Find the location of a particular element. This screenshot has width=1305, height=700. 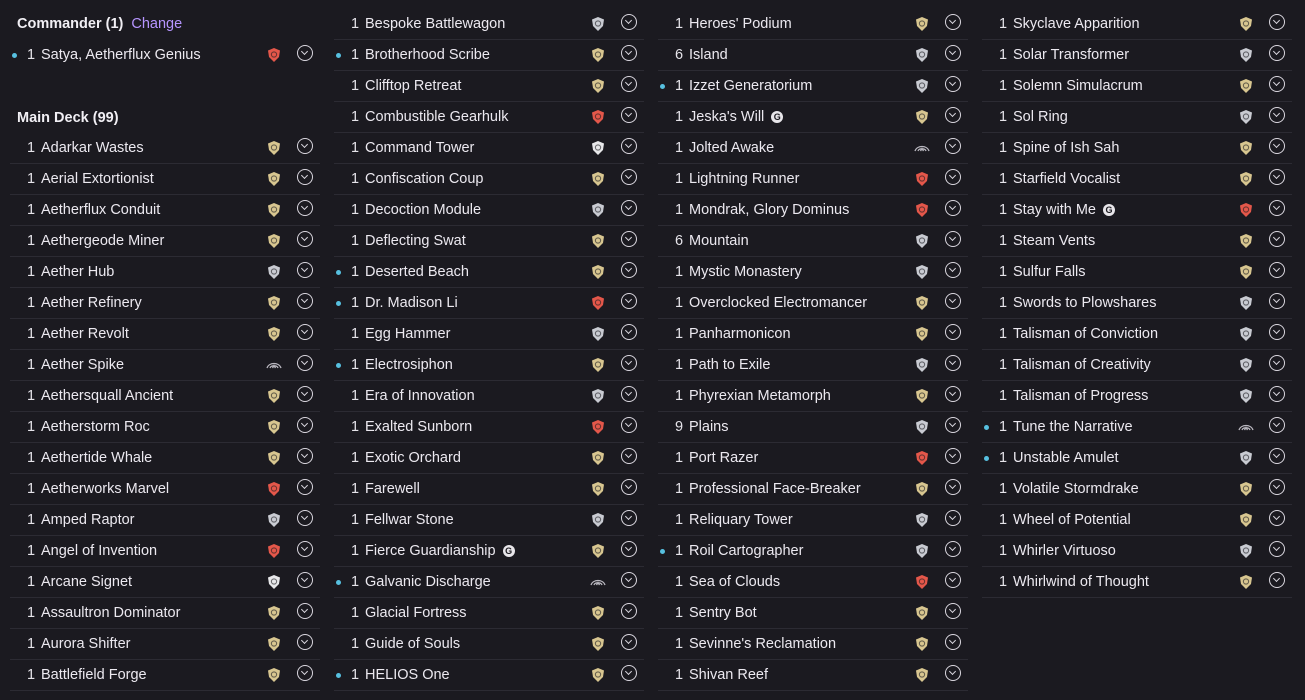

card-name: Overclocked Electromancer is located at coordinates (778, 303).